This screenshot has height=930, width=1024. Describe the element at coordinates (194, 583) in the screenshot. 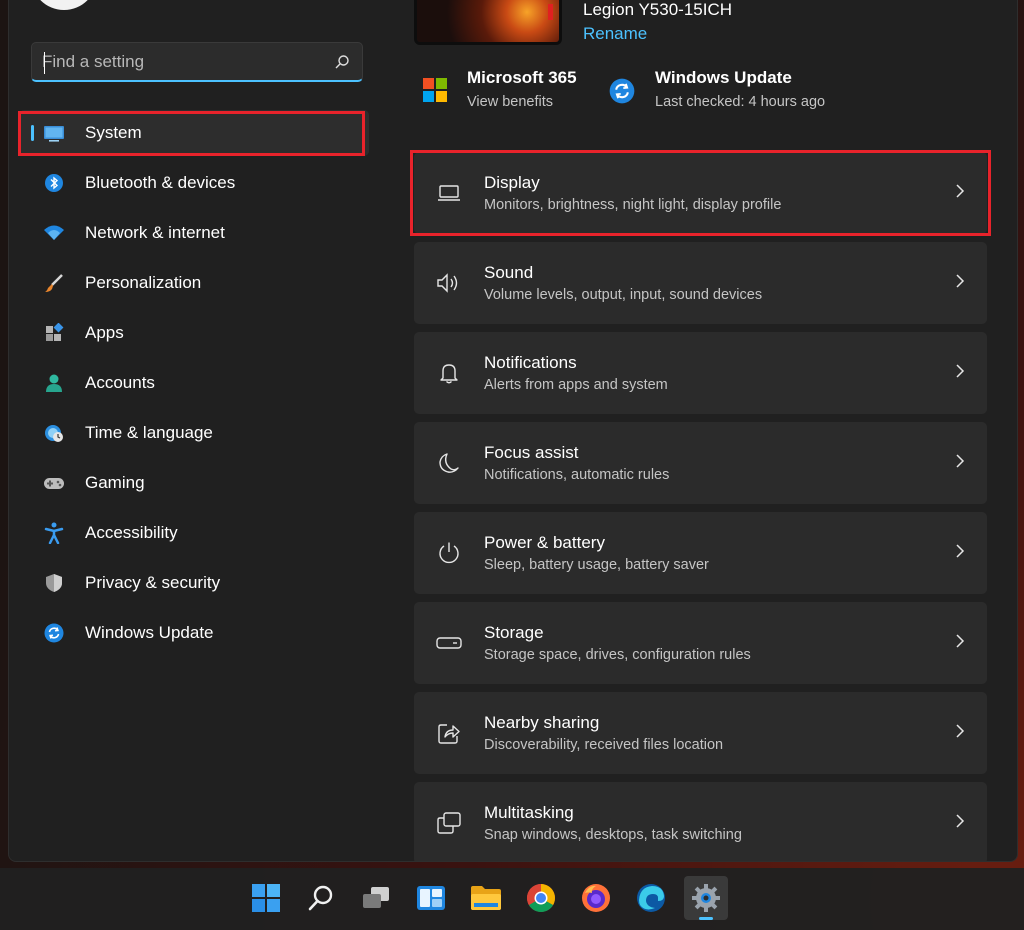

I see `sidebar-item-privacy: Privacy & security` at that location.